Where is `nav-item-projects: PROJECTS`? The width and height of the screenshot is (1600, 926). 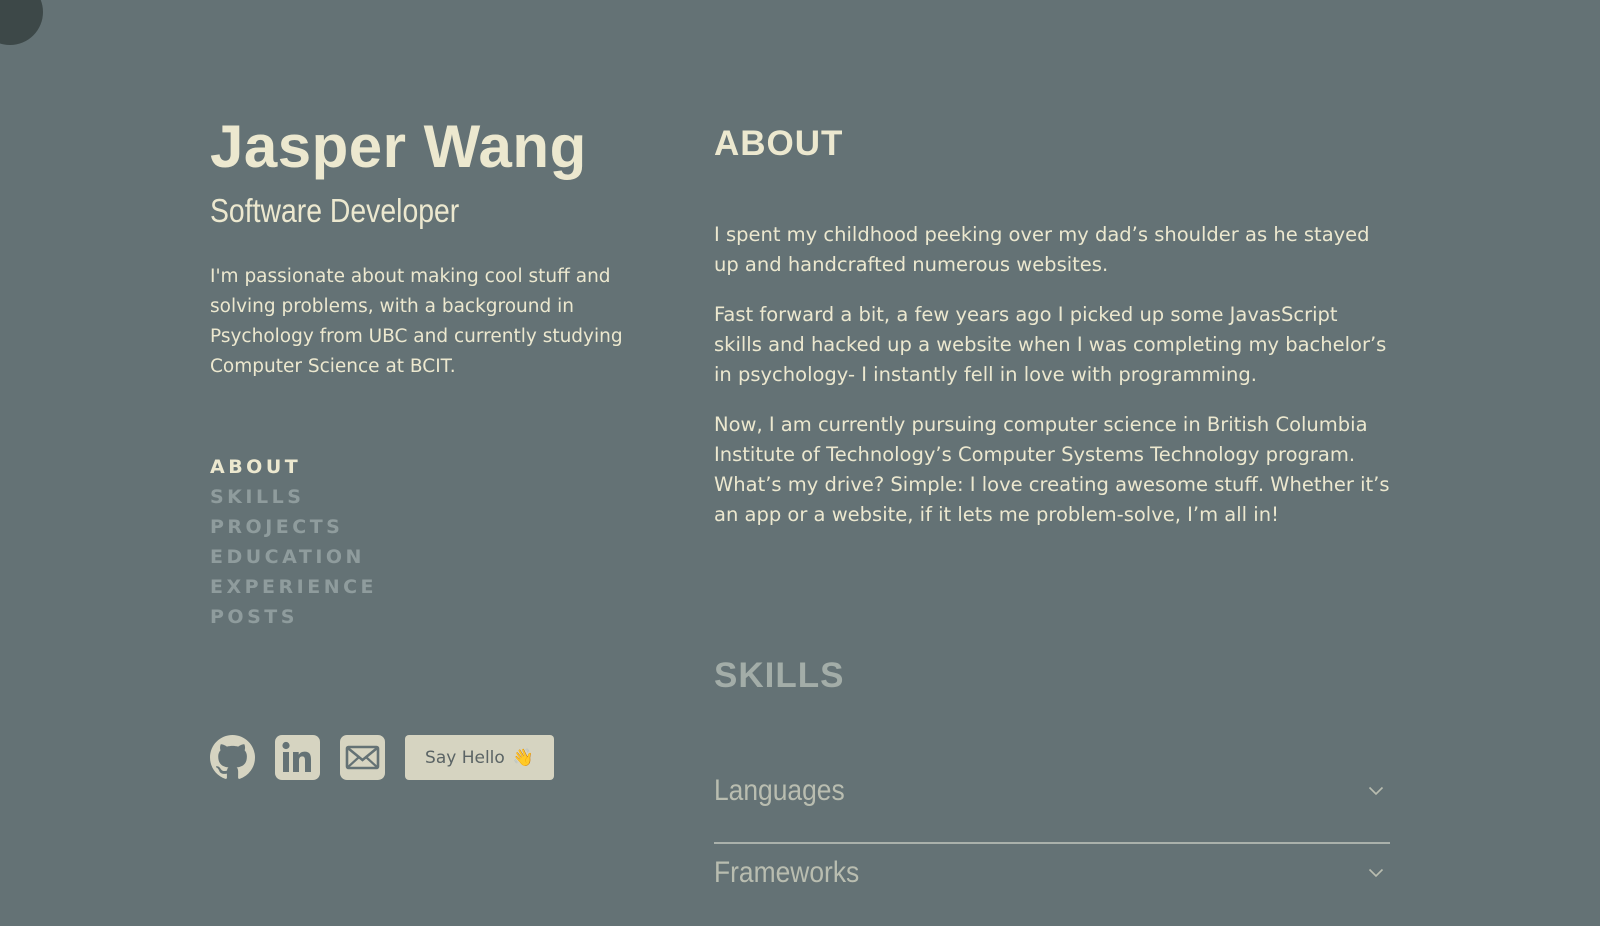 nav-item-projects: PROJECTS is located at coordinates (293, 527).